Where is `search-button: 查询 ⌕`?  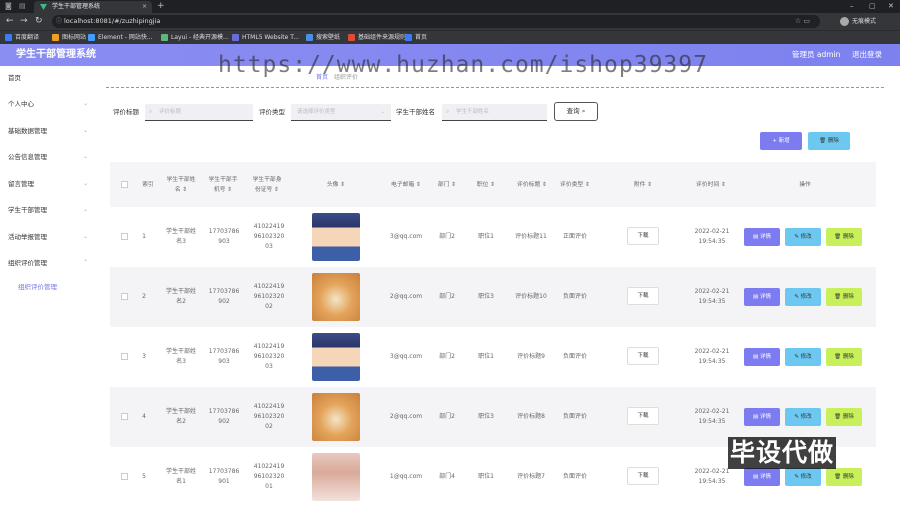
search-button: 查询 ⌕ is located at coordinates (576, 111).